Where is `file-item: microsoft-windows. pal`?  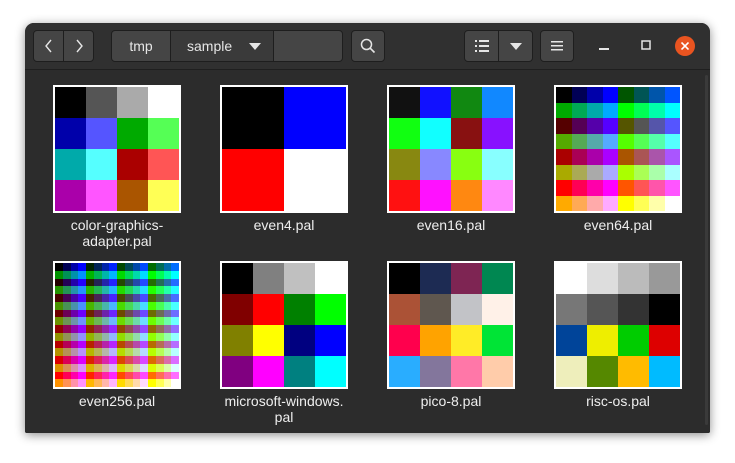 file-item: microsoft-windows. pal is located at coordinates (290, 343).